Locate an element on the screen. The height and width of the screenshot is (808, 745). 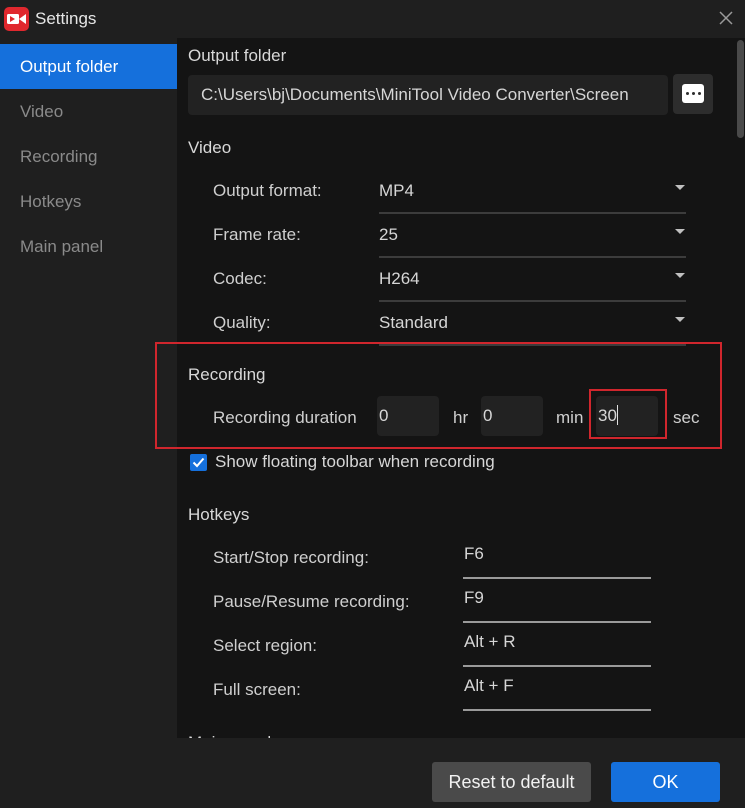
browse-folder-button is located at coordinates (693, 94).